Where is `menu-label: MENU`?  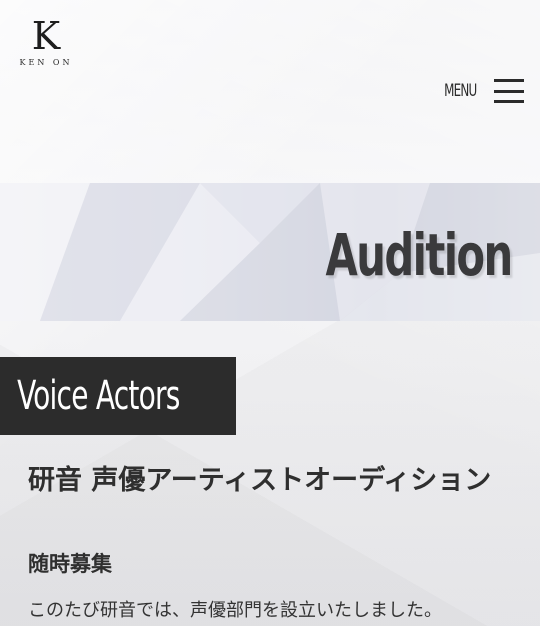
menu-label: MENU is located at coordinates (460, 91).